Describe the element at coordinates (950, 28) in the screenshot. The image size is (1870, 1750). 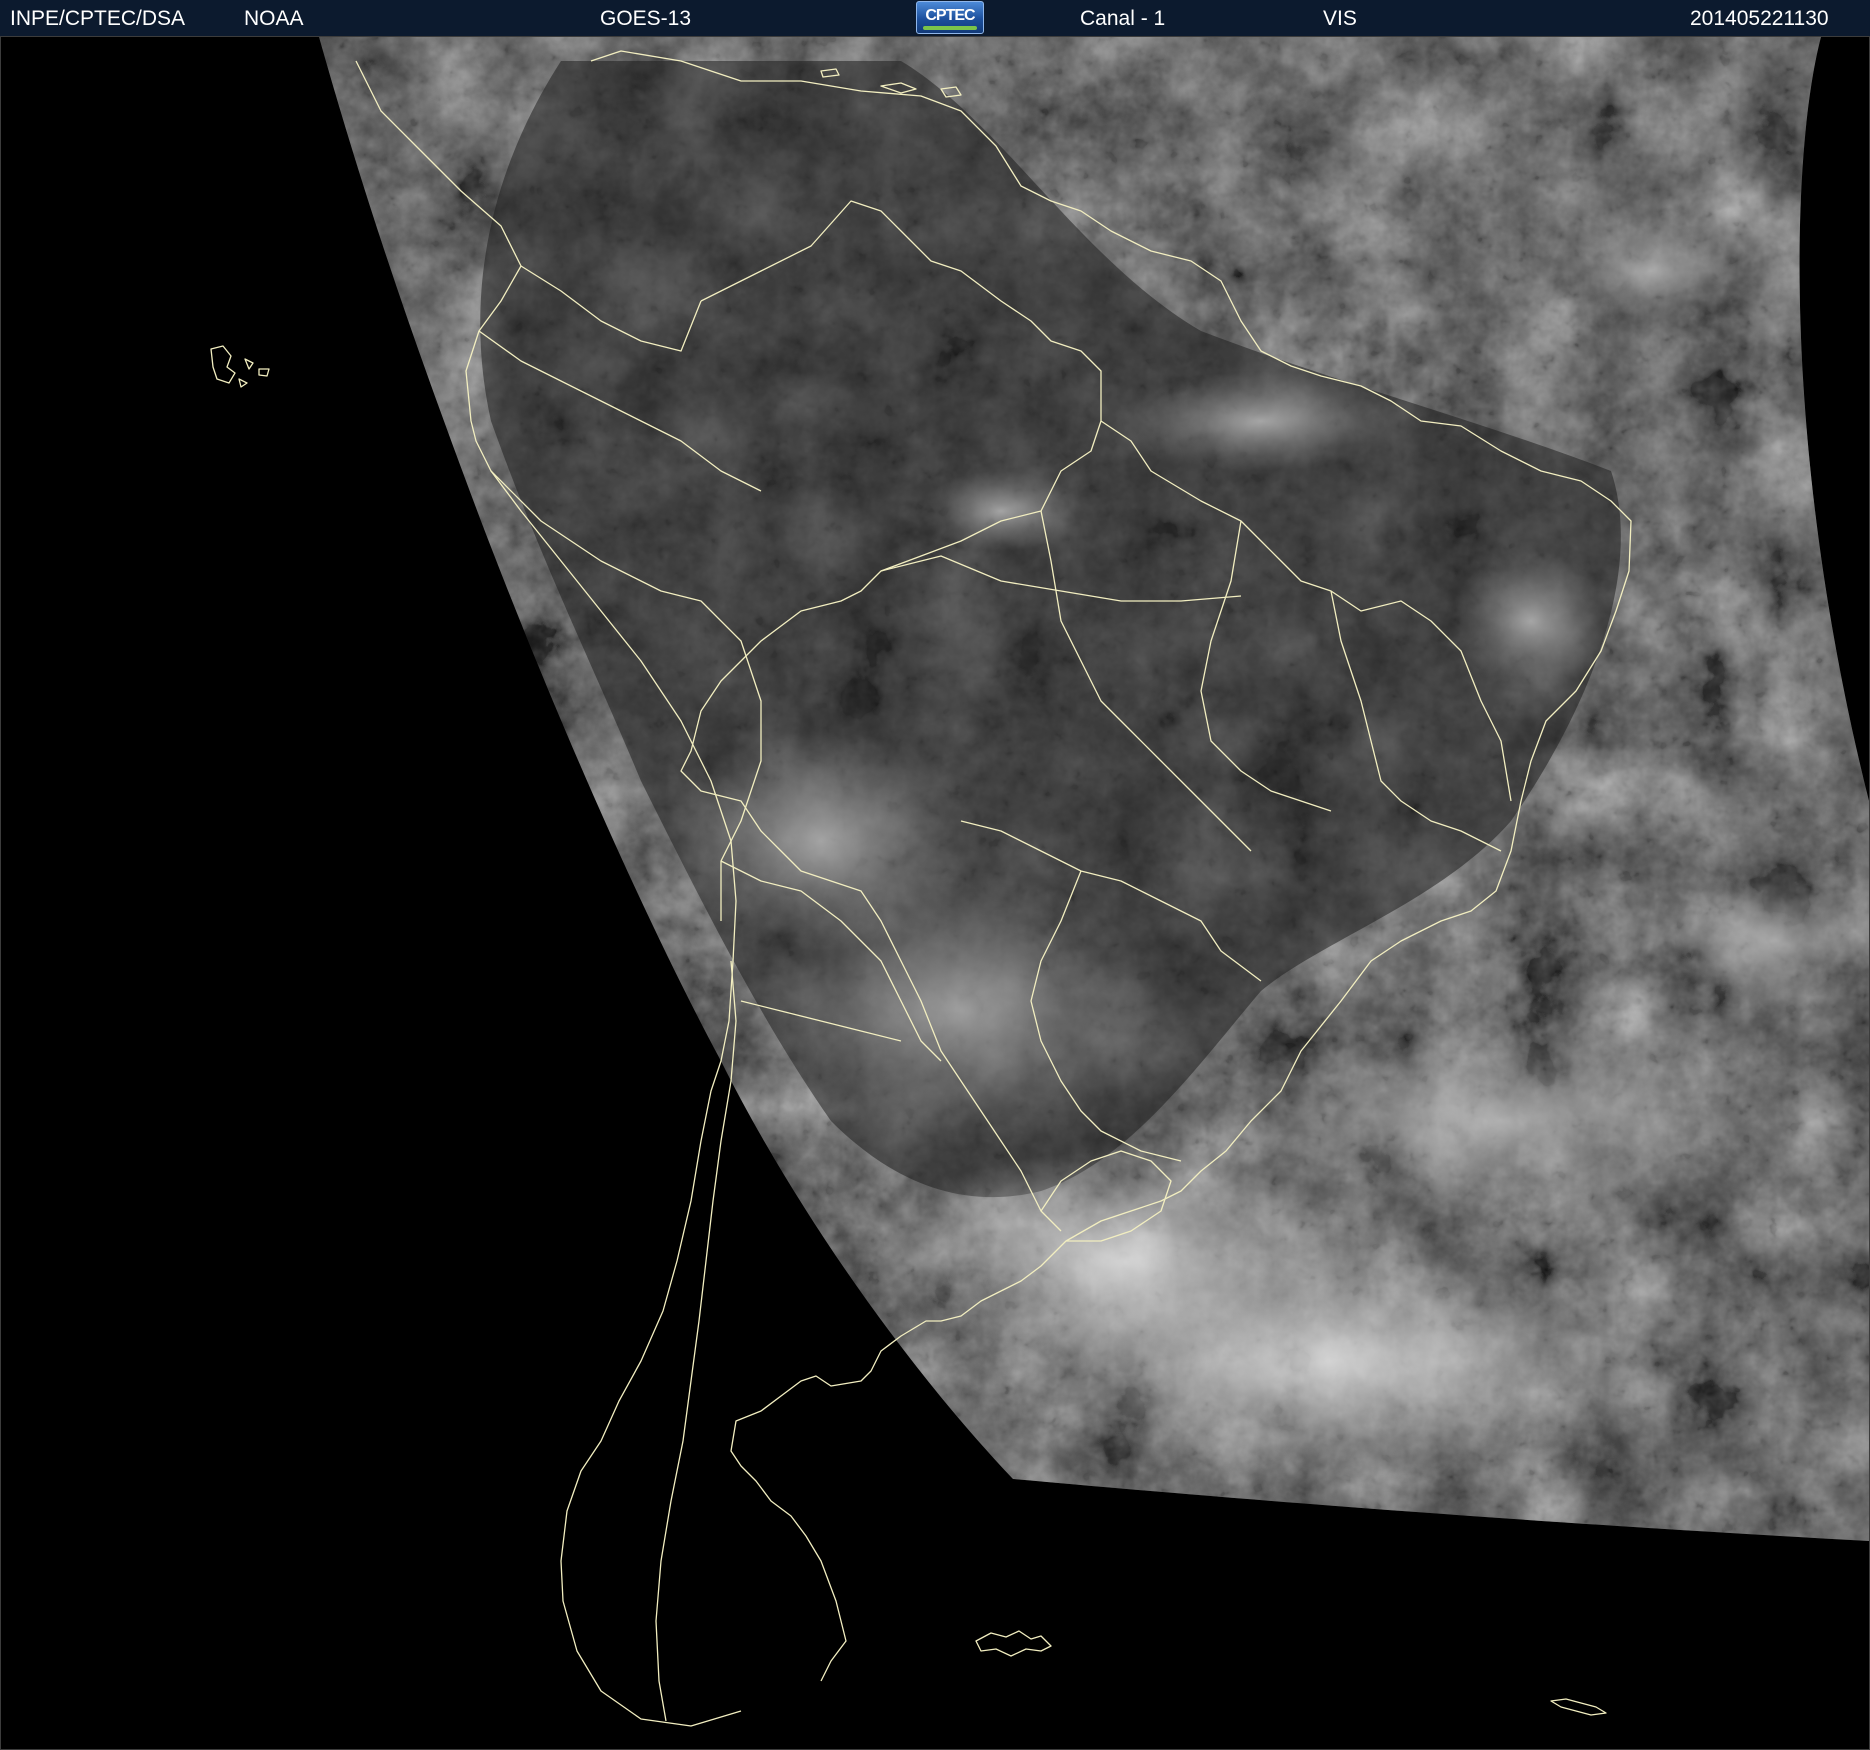
I see `logo-swoosh` at that location.